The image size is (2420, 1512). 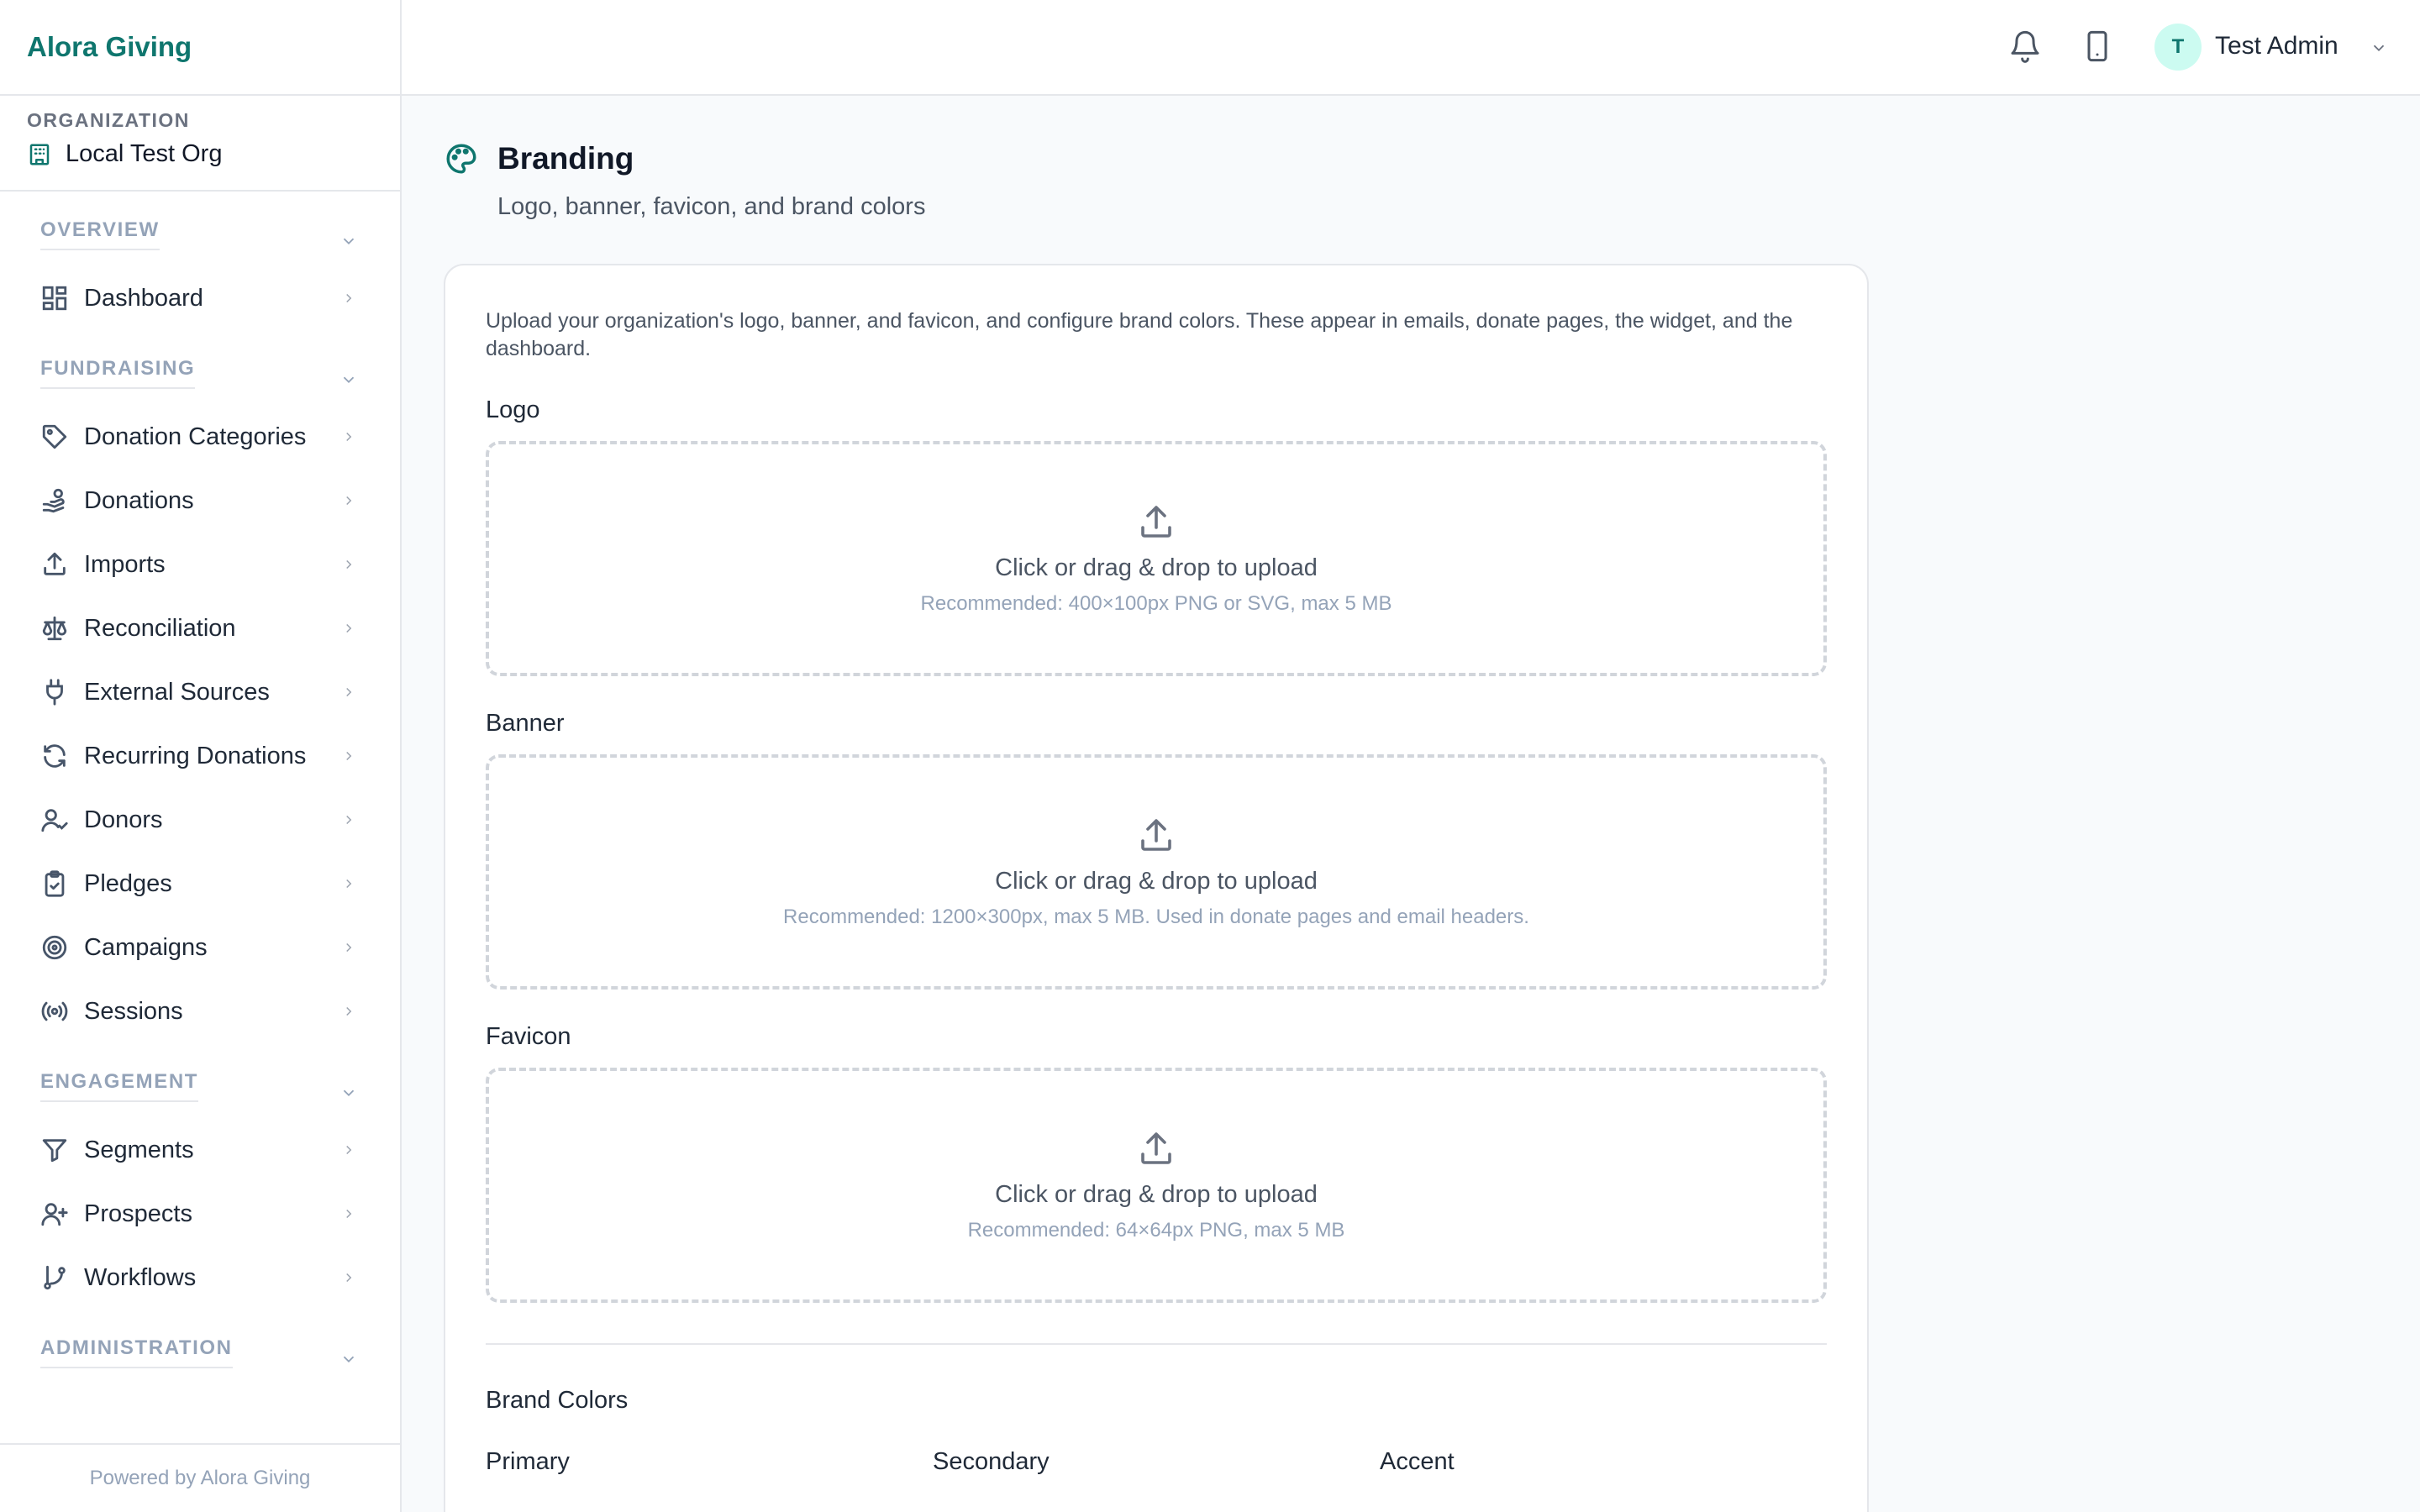 What do you see at coordinates (1417, 1461) in the screenshot?
I see `accent-color-label: Accent` at bounding box center [1417, 1461].